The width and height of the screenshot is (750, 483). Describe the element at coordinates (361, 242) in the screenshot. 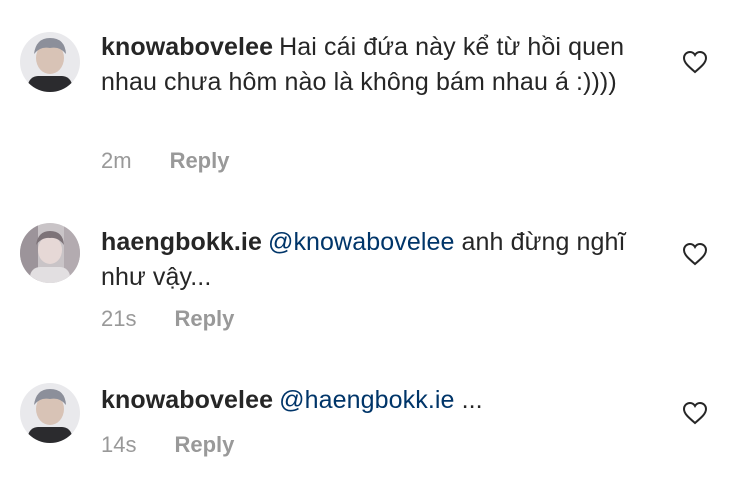

I see `comment-mention: @knowabovelee` at that location.